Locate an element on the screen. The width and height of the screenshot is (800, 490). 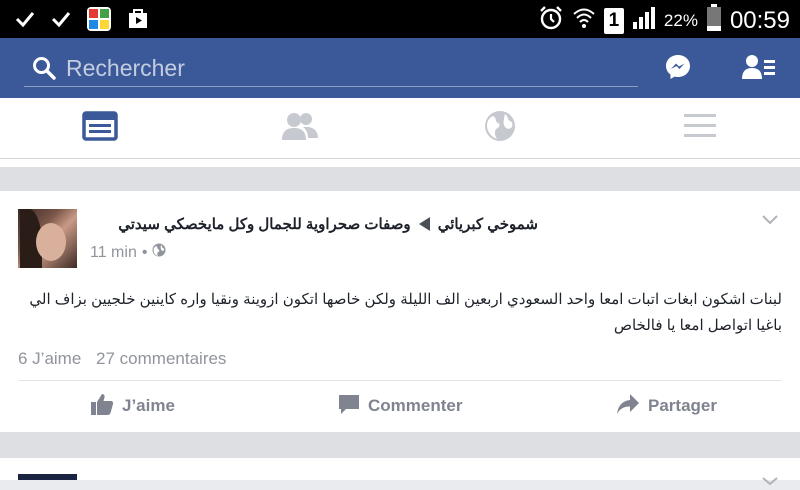
avatar-face is located at coordinates (51, 242).